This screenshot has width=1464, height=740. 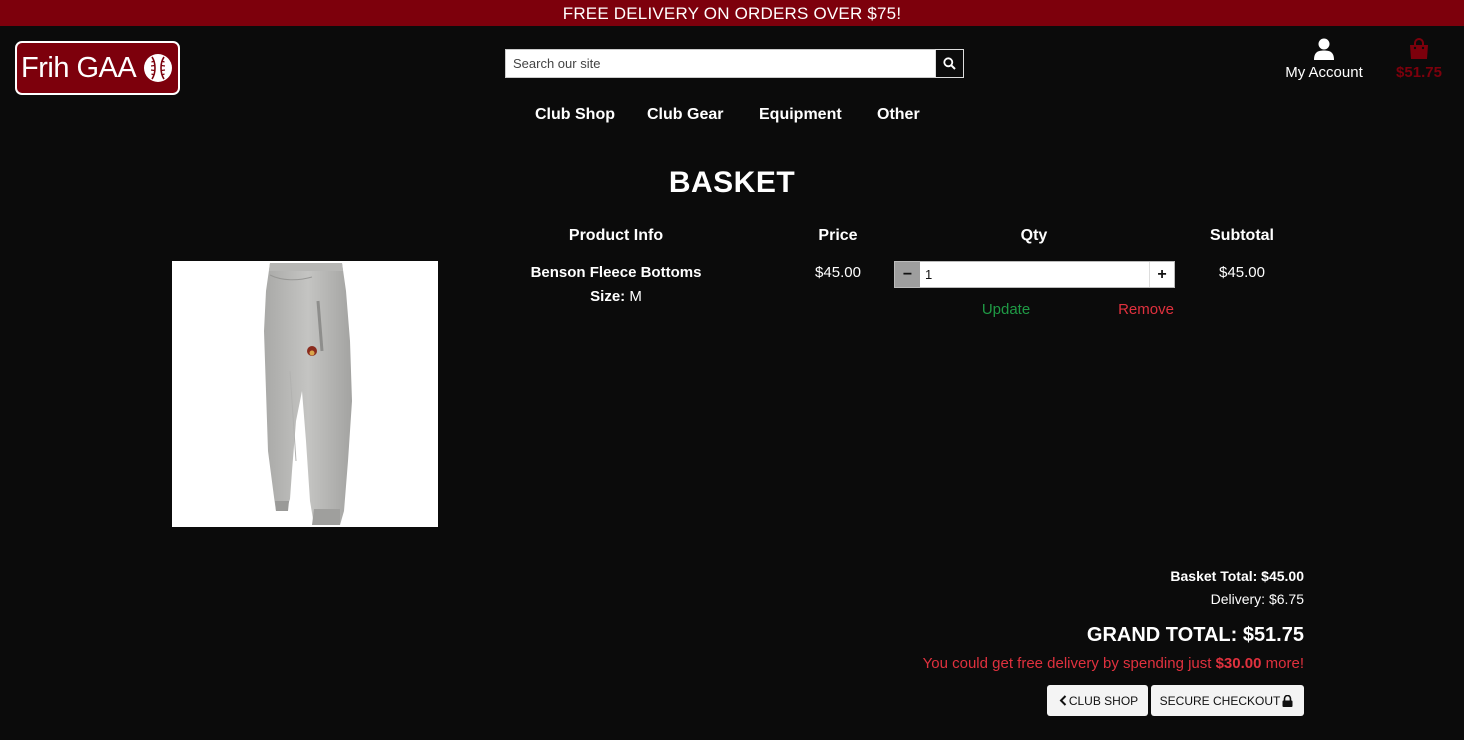 What do you see at coordinates (1282, 663) in the screenshot?
I see `notice-suffix: more!` at bounding box center [1282, 663].